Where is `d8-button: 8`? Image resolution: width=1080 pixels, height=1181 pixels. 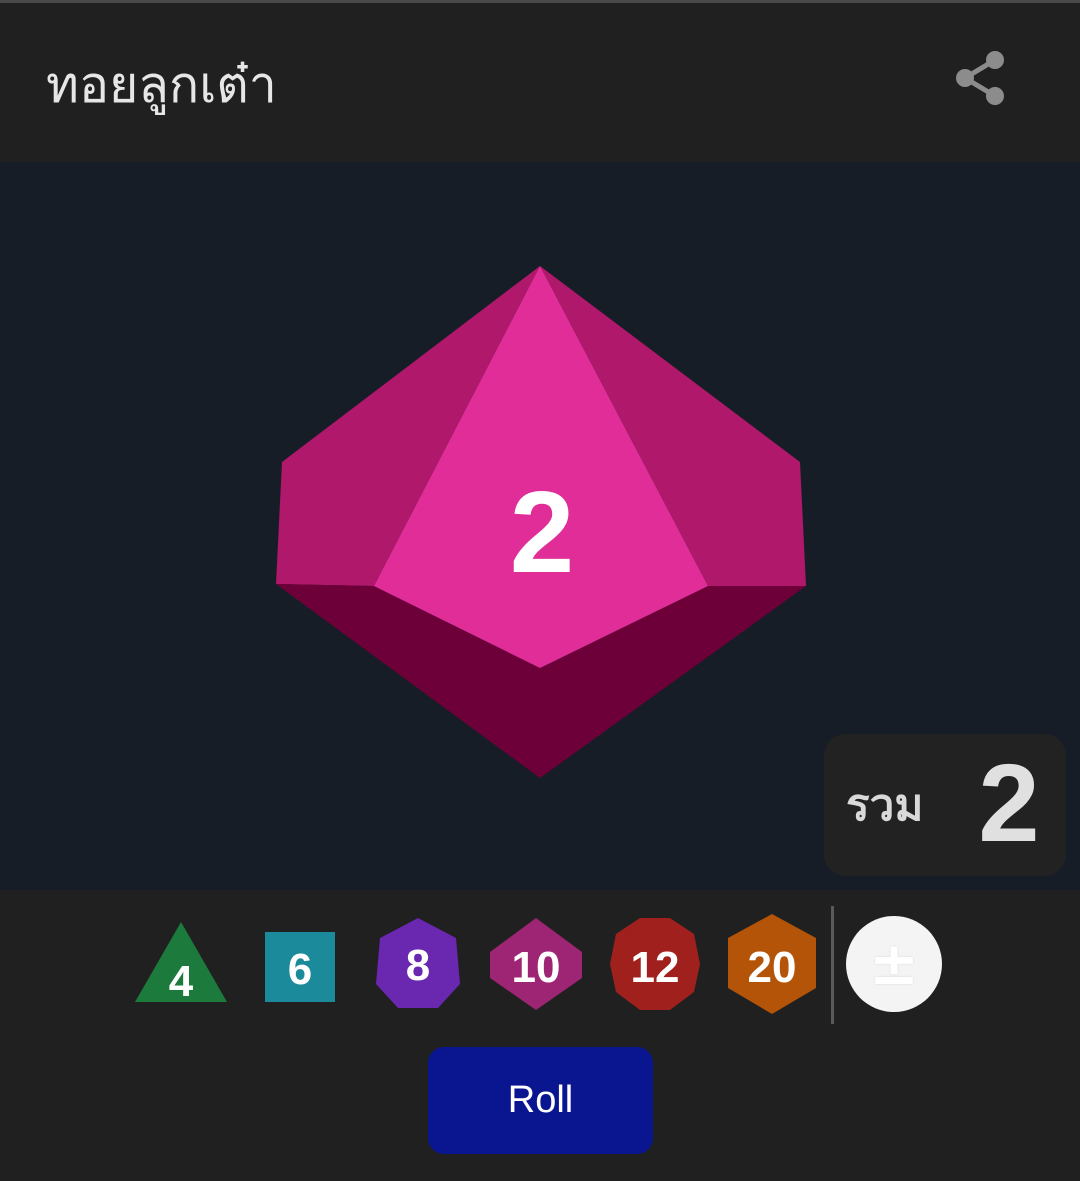
d8-button: 8 is located at coordinates (418, 964).